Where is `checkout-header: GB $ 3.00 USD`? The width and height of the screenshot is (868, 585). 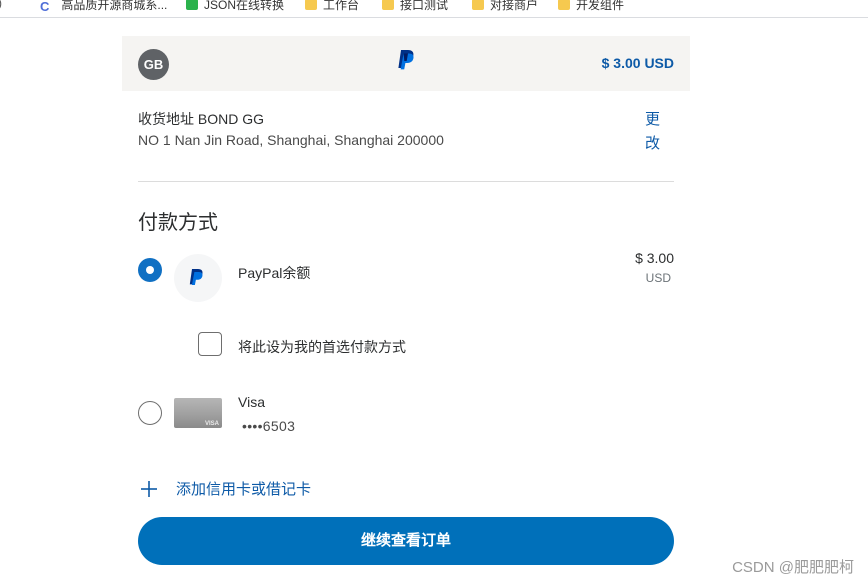
checkout-header: GB $ 3.00 USD is located at coordinates (406, 63).